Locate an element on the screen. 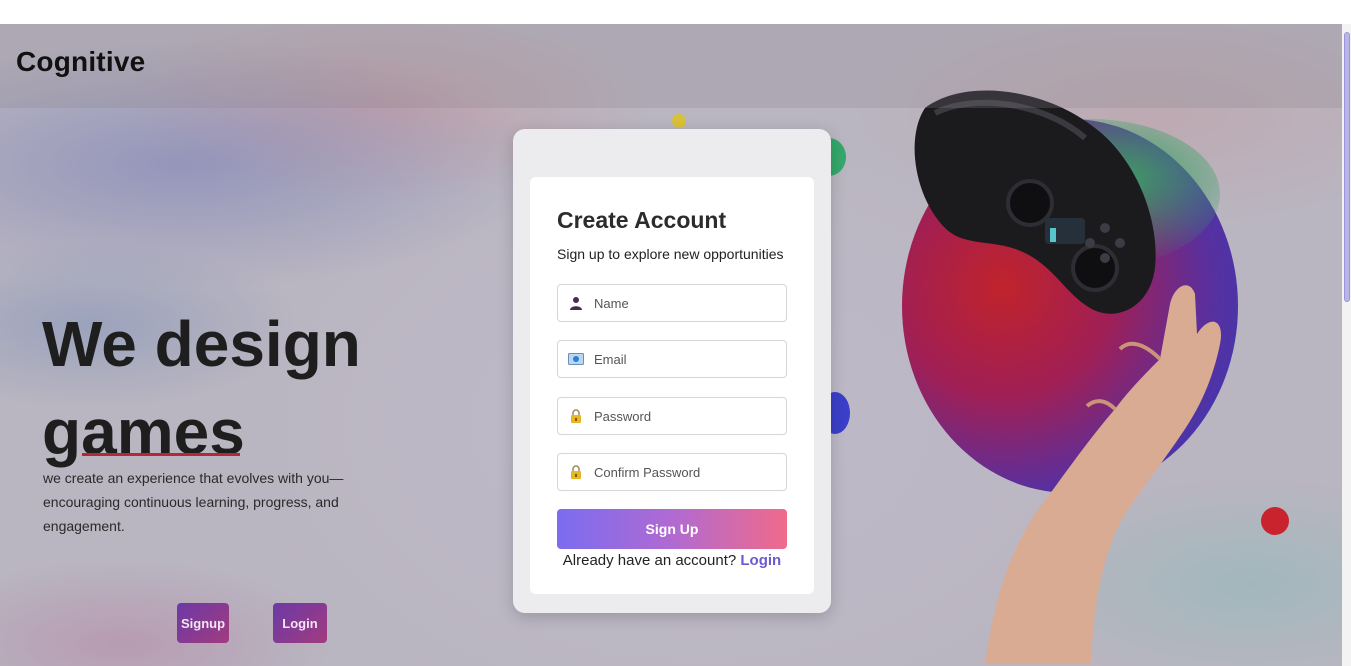  yellow-dot is located at coordinates (679, 121).